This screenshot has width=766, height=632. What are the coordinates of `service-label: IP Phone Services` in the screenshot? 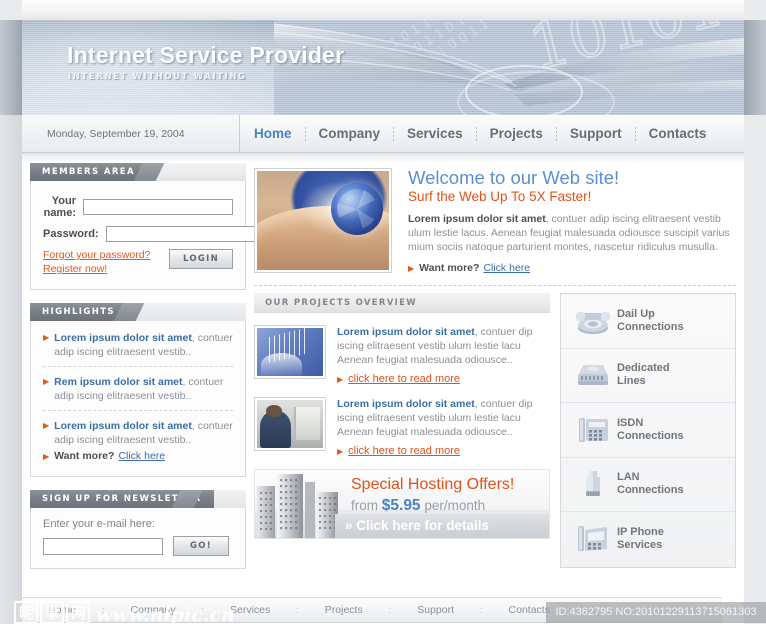 It's located at (640, 539).